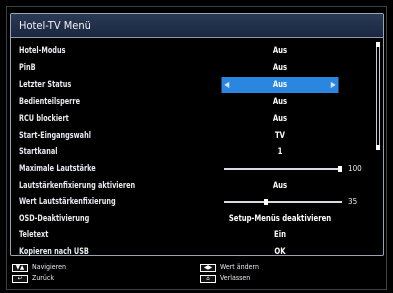 This screenshot has width=393, height=293. Describe the element at coordinates (27, 68) in the screenshot. I see `row-label: PinB` at that location.